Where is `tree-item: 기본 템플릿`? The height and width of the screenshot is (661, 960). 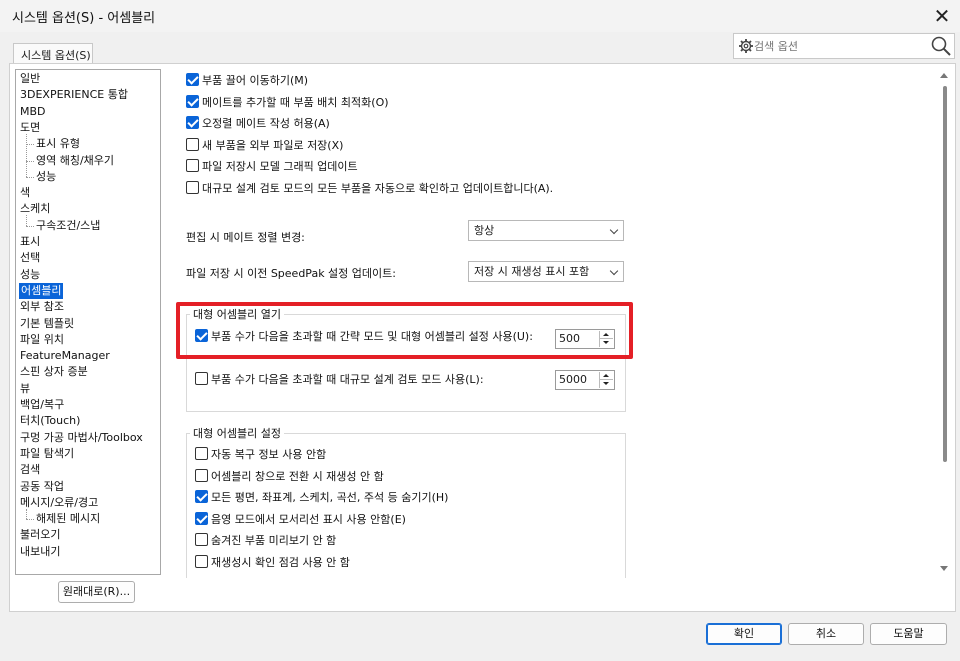 tree-item: 기본 템플릿 is located at coordinates (47, 324).